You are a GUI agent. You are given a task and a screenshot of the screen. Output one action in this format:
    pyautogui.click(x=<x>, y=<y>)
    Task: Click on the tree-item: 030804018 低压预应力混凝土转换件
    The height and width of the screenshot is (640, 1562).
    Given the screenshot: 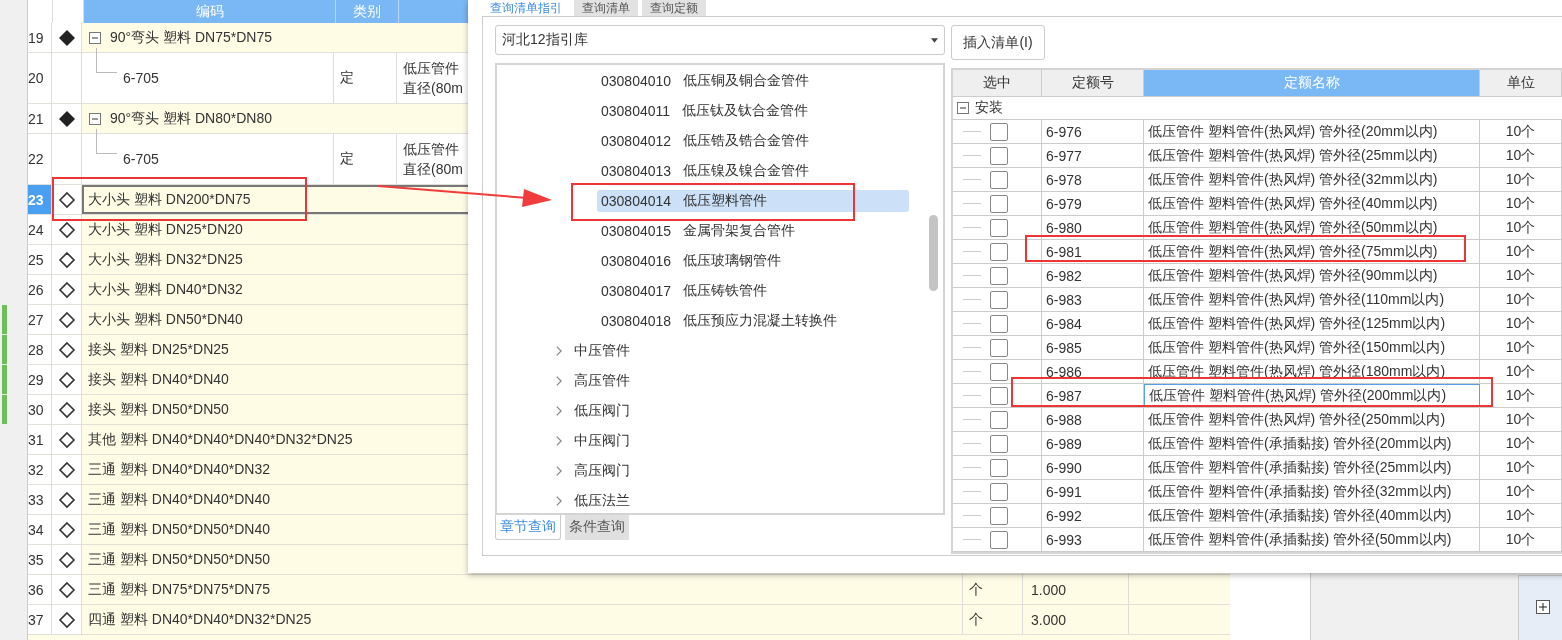 What is the action you would take?
    pyautogui.click(x=753, y=321)
    